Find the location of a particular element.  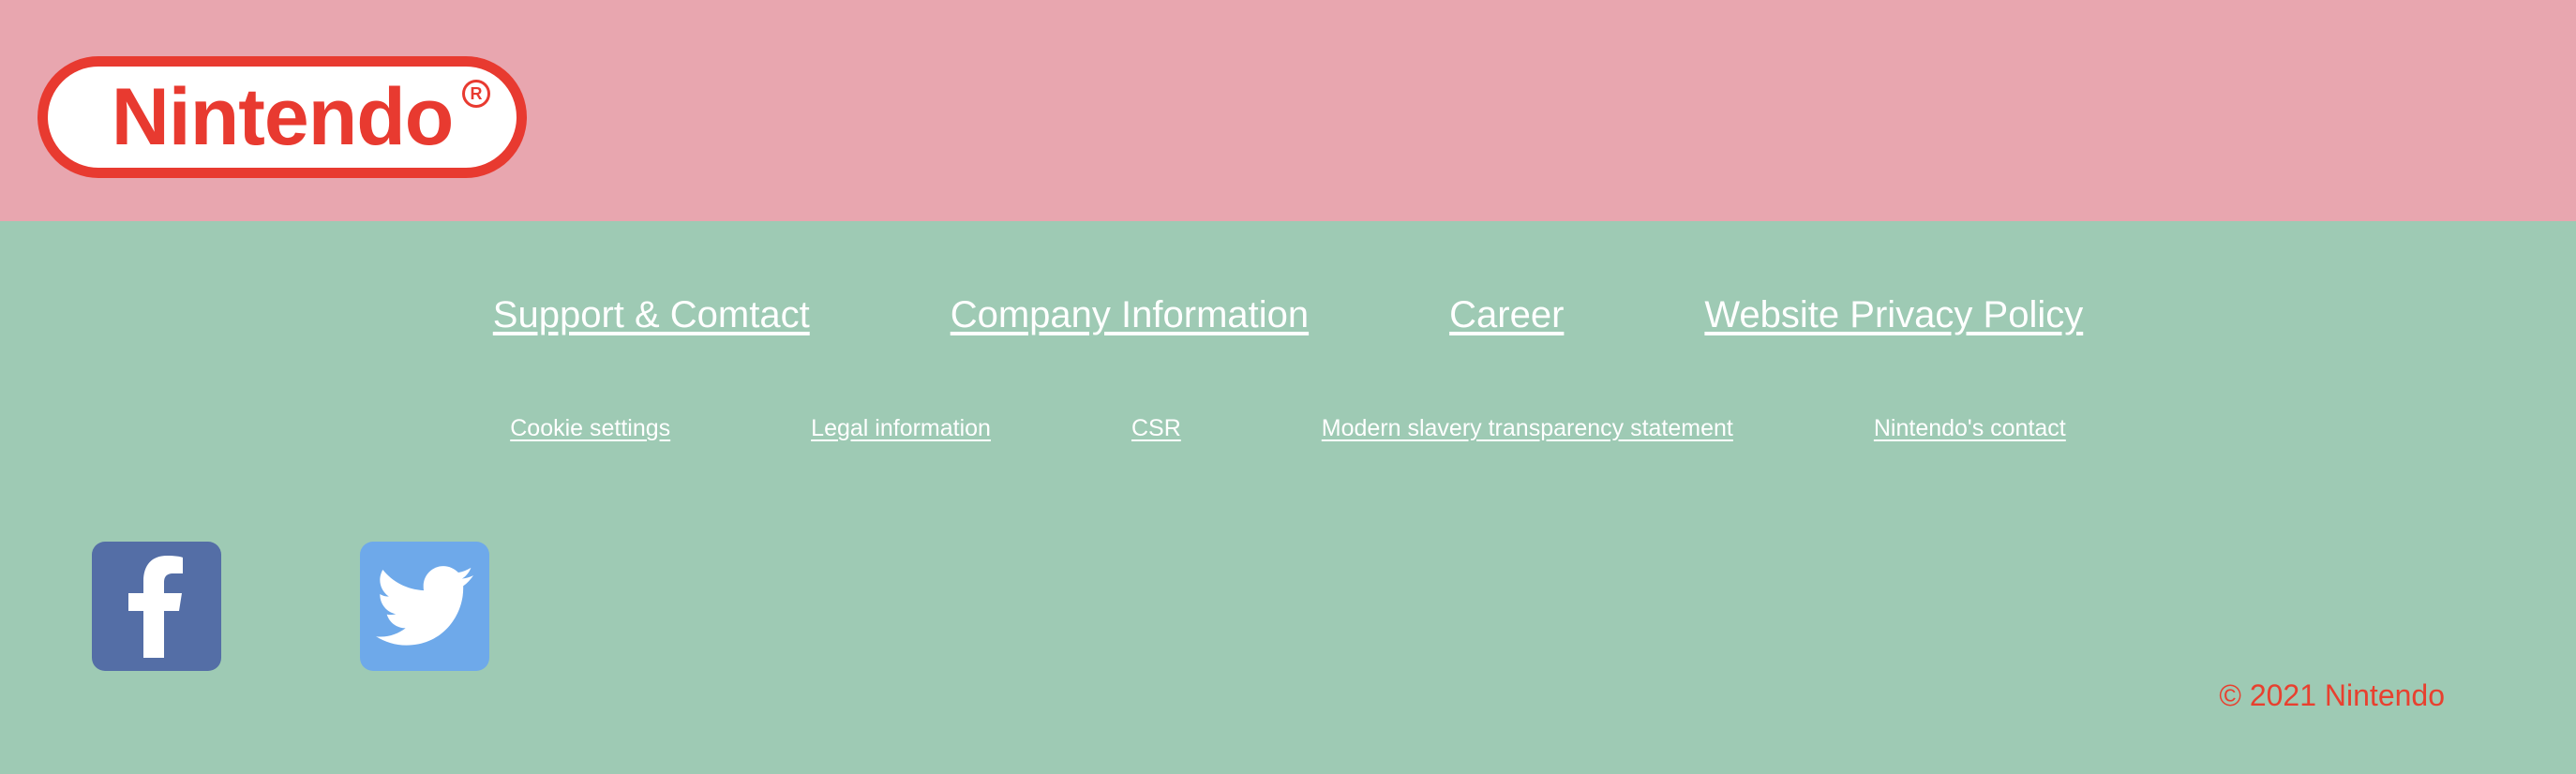

logo-wordmark: Nintendo is located at coordinates (283, 117).